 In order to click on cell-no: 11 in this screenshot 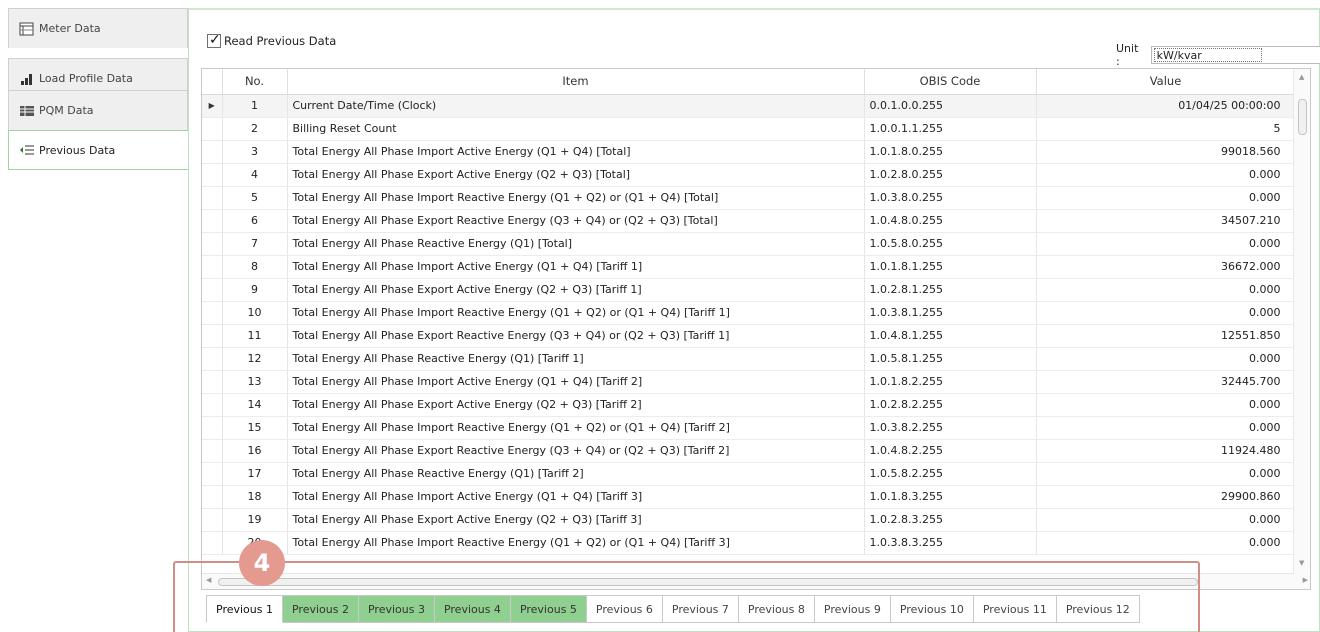, I will do `click(255, 336)`.